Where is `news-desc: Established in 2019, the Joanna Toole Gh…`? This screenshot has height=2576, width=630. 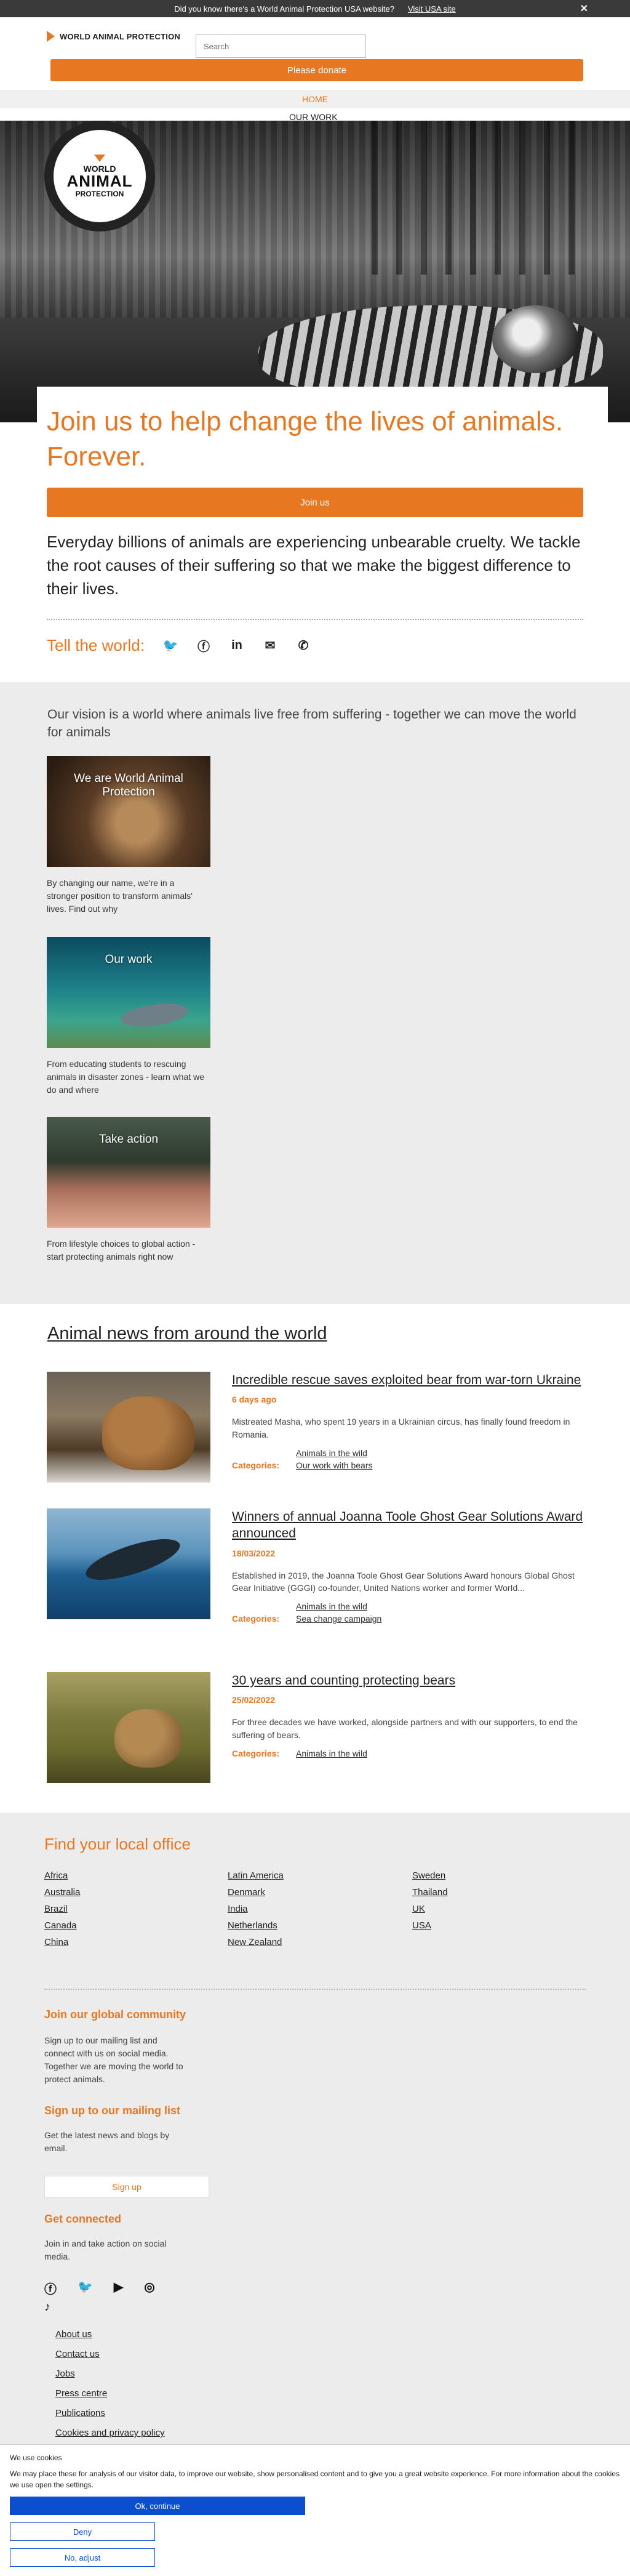
news-desc: Established in 2019, the Joanna Toole Gh… is located at coordinates (403, 1581).